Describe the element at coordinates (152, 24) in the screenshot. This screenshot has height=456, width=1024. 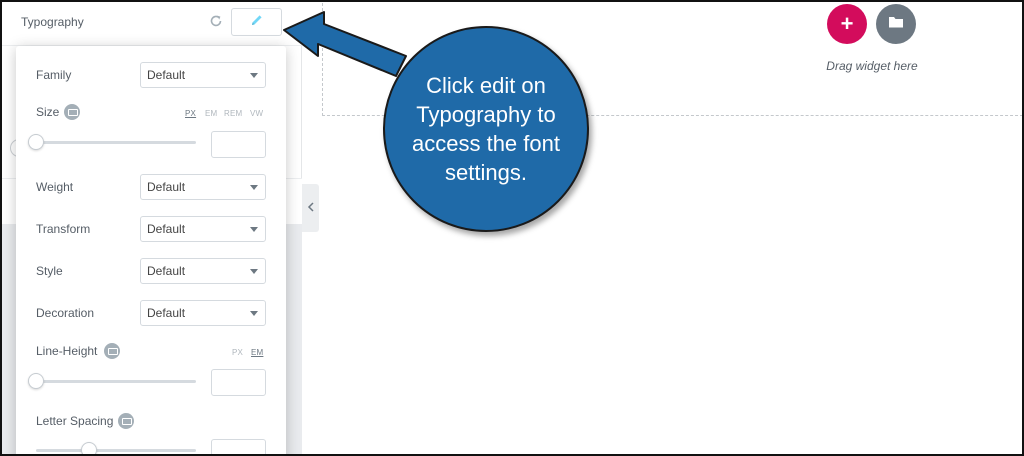
I see `typography-control: Typography` at that location.